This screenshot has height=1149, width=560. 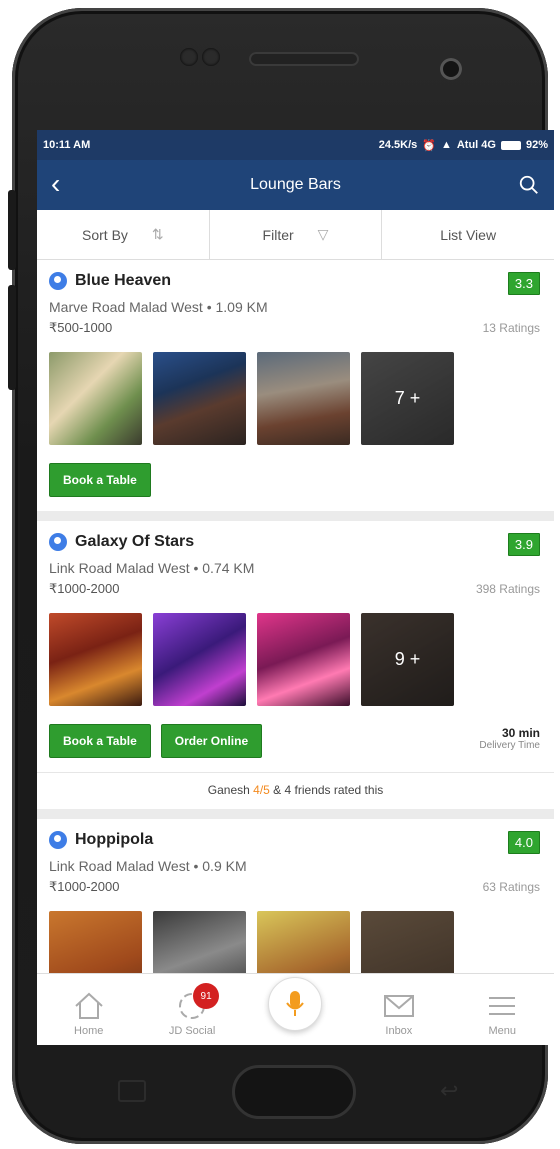 What do you see at coordinates (455, 1090) in the screenshot?
I see `back-arrow-icon: ↩` at bounding box center [455, 1090].